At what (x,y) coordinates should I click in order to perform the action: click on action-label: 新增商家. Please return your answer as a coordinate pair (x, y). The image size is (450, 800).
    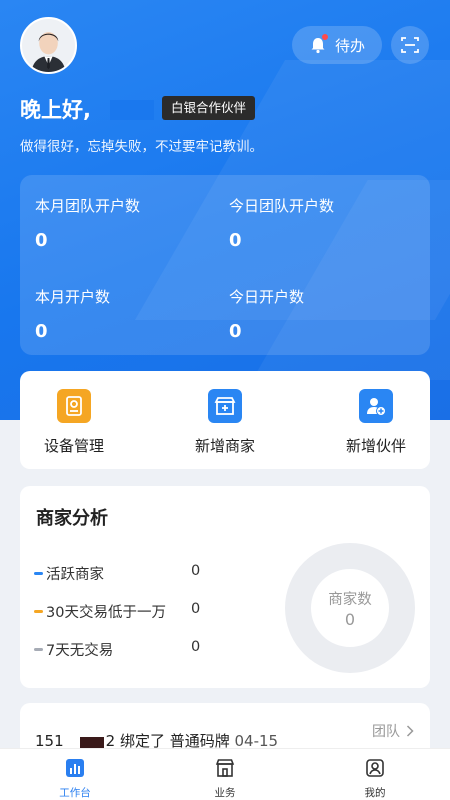
    Looking at the image, I should click on (224, 446).